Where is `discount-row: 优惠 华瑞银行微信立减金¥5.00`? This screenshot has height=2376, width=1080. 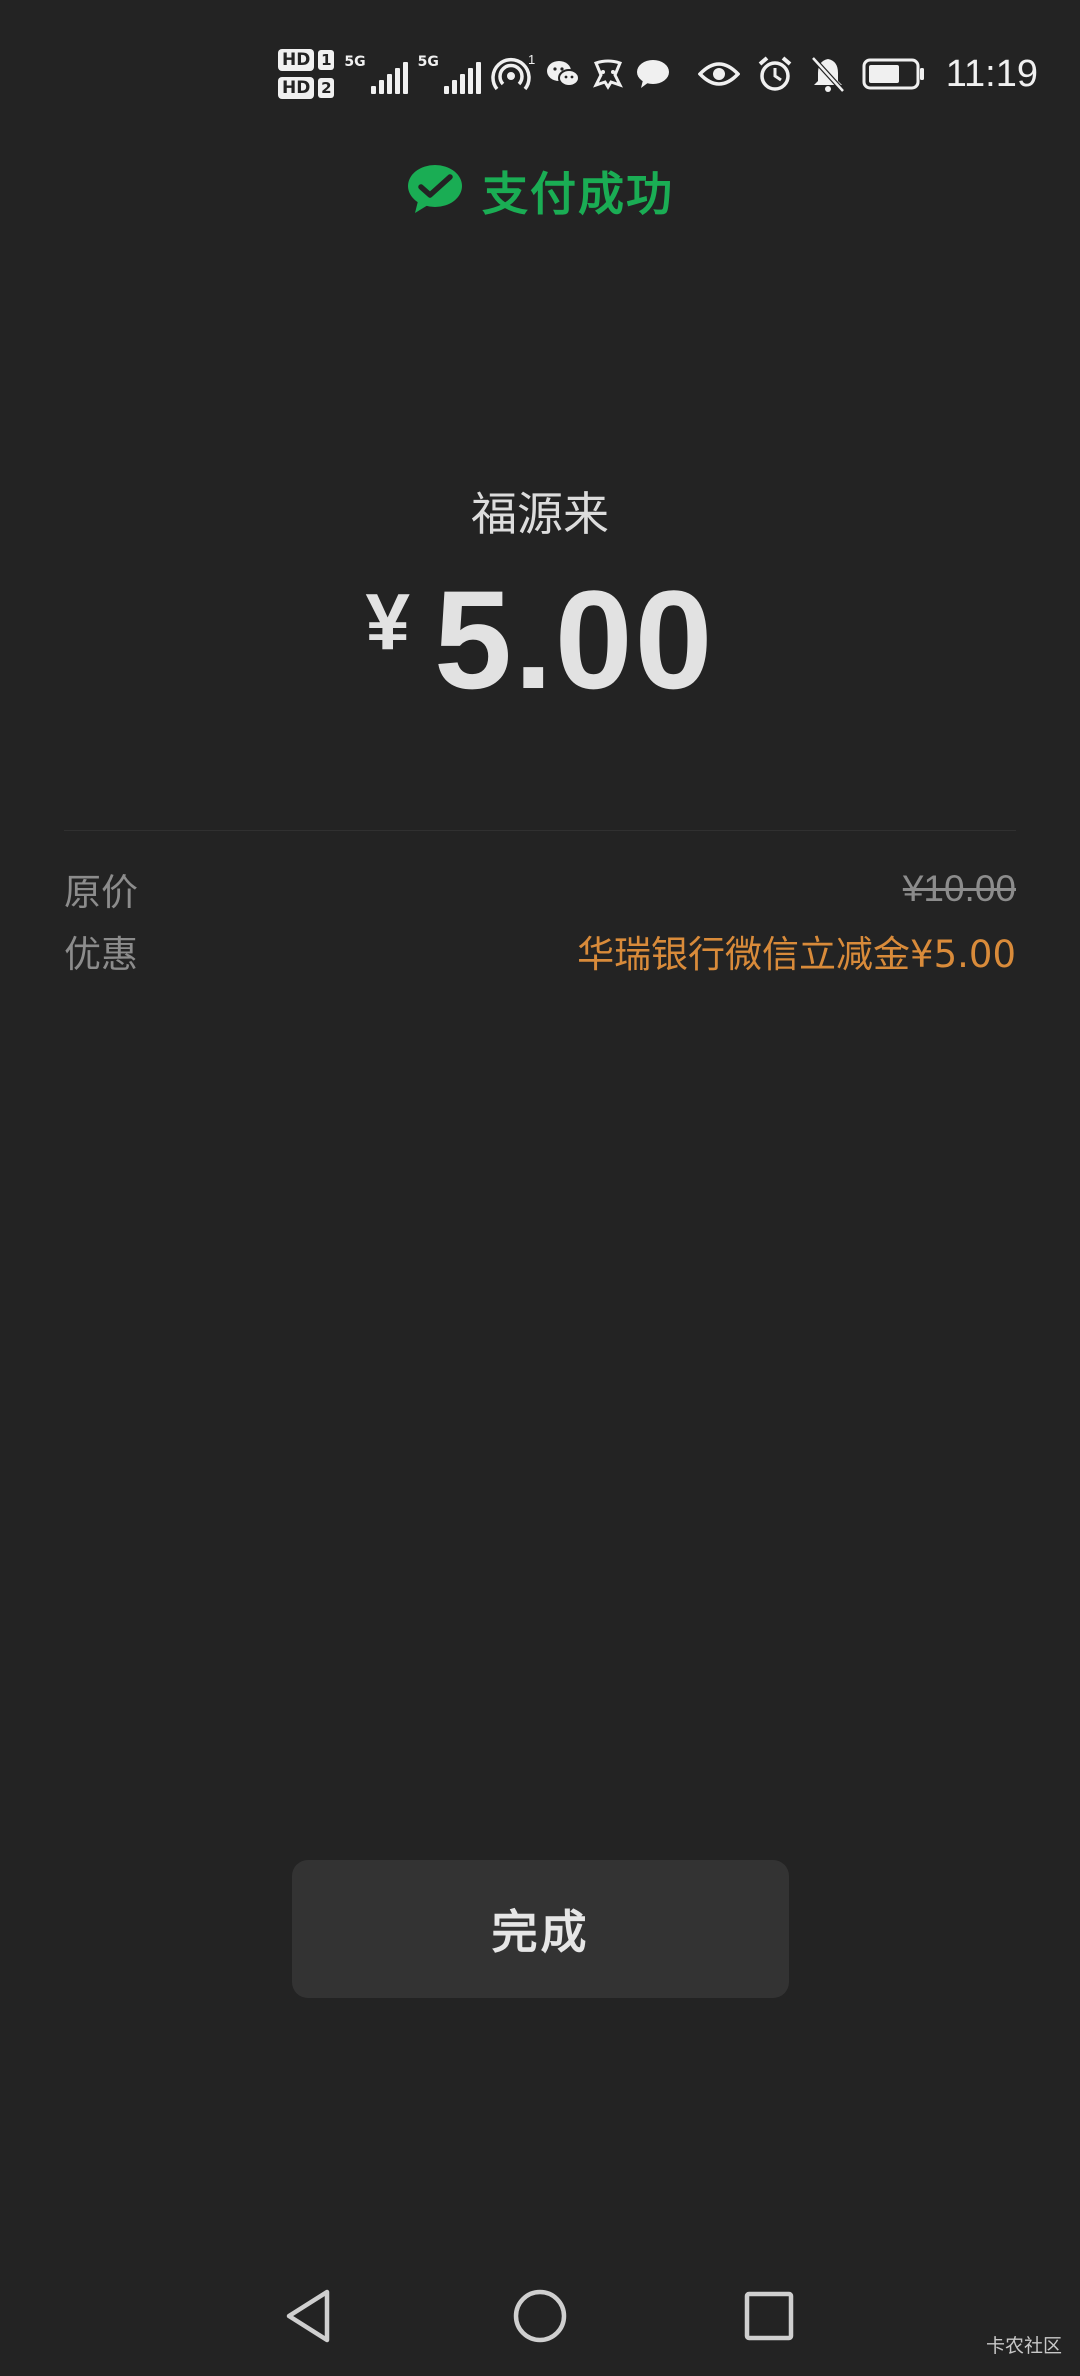 discount-row: 优惠 华瑞银行微信立减金¥5.00 is located at coordinates (540, 951).